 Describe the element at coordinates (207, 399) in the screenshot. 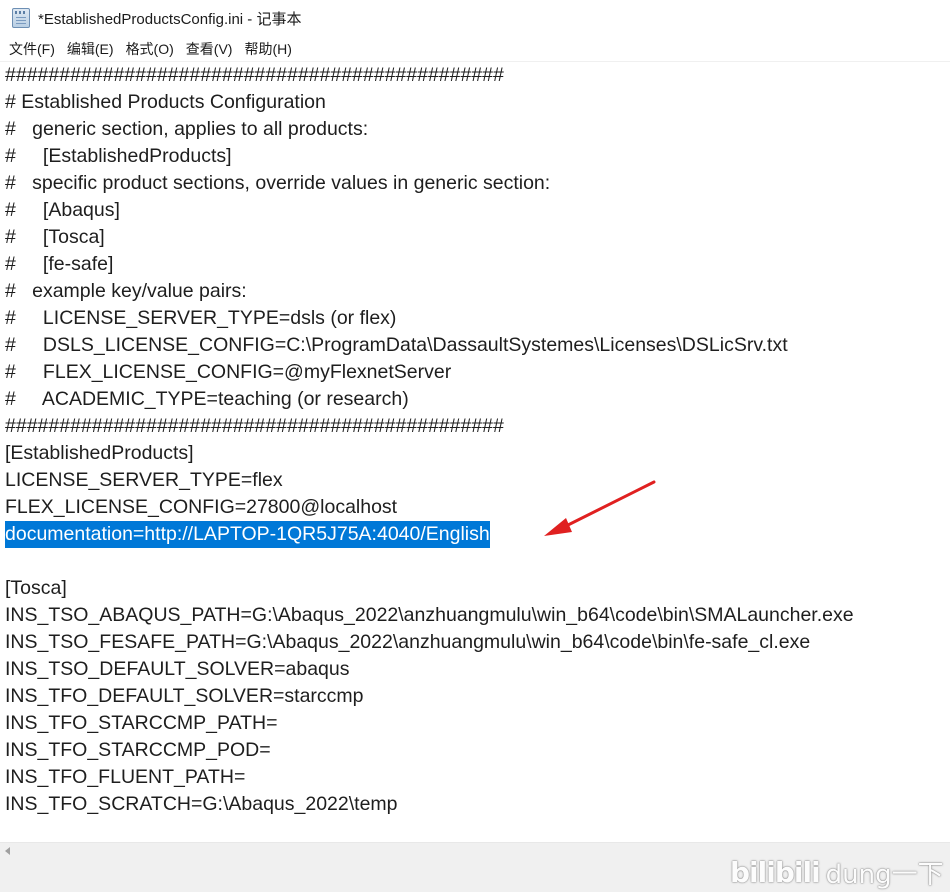

I see `text-line: # ACADEMIC_TYPE=teaching (or research)` at that location.